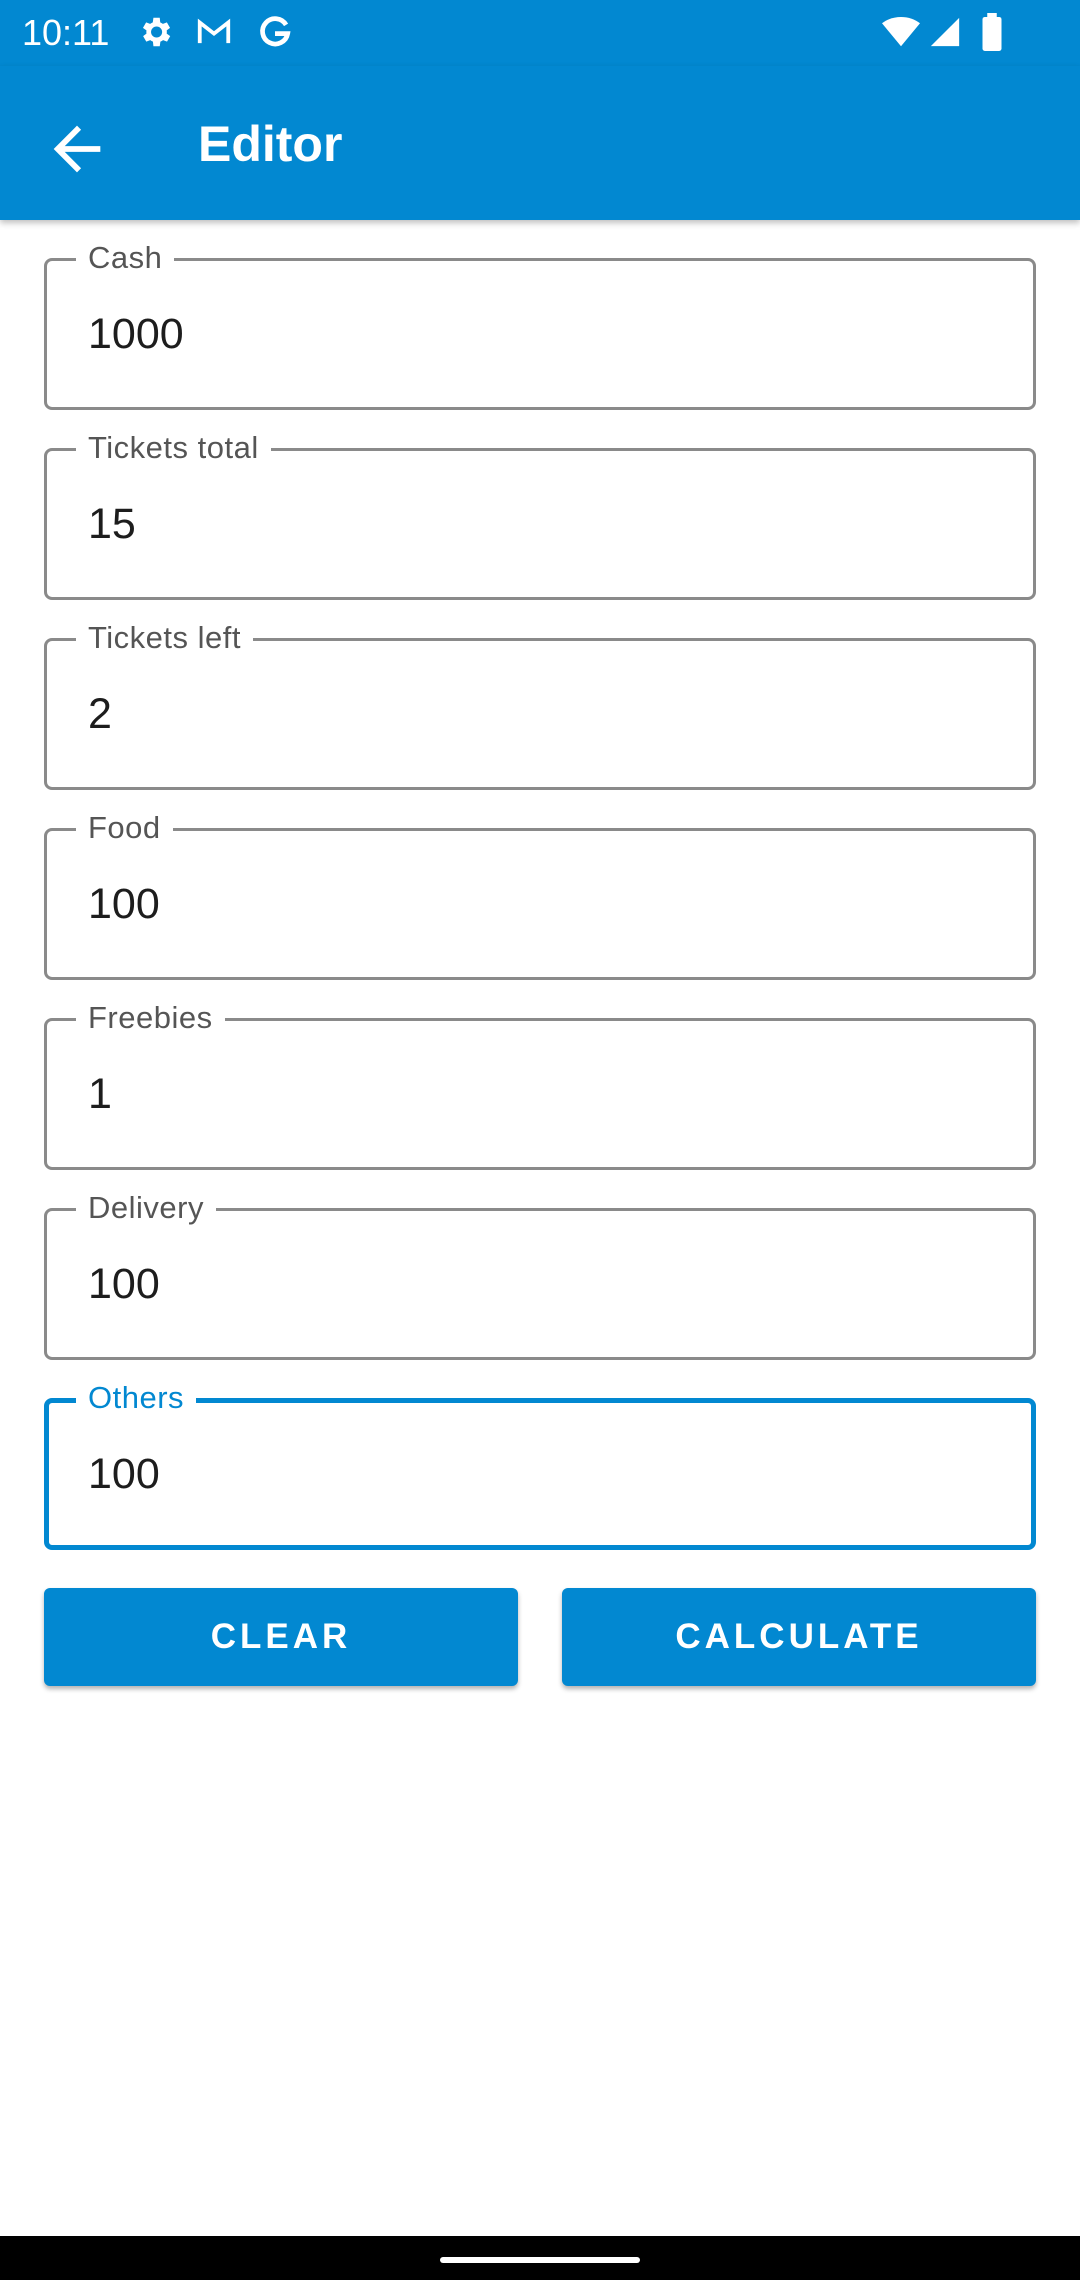 This screenshot has height=2280, width=1080. I want to click on delivery-label: Delivery, so click(146, 1208).